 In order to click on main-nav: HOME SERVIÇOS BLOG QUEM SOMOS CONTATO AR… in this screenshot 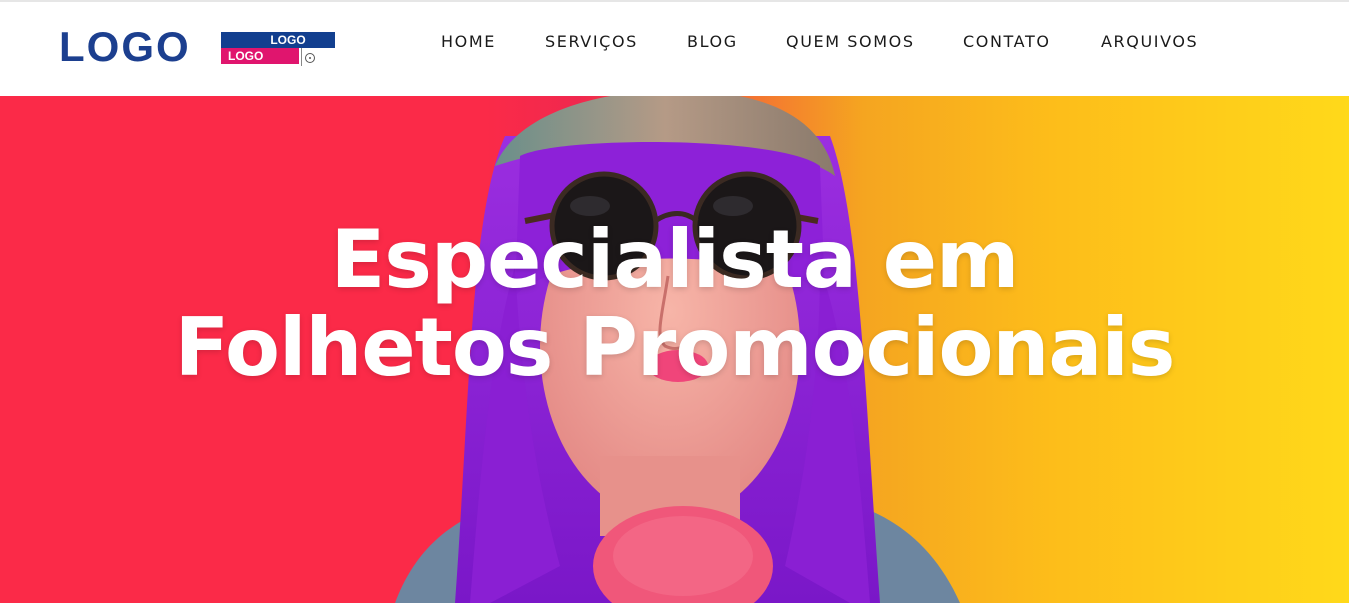, I will do `click(674, 43)`.